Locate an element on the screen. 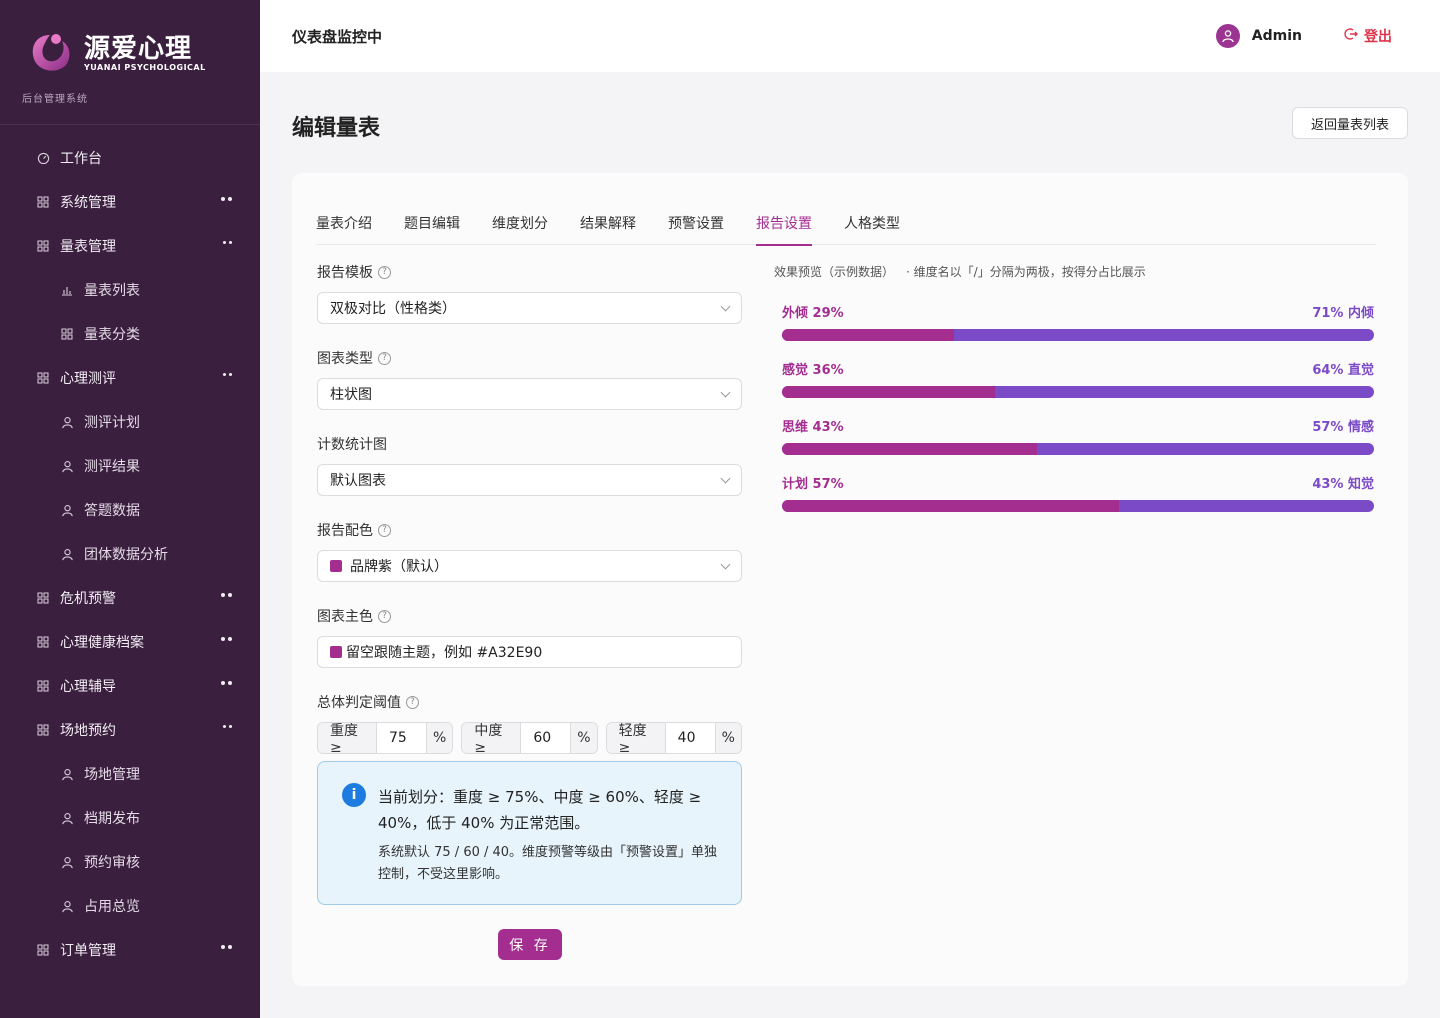 Image resolution: width=1440 pixels, height=1018 pixels. sidebar-item-label: 团体数据分析 is located at coordinates (126, 555).